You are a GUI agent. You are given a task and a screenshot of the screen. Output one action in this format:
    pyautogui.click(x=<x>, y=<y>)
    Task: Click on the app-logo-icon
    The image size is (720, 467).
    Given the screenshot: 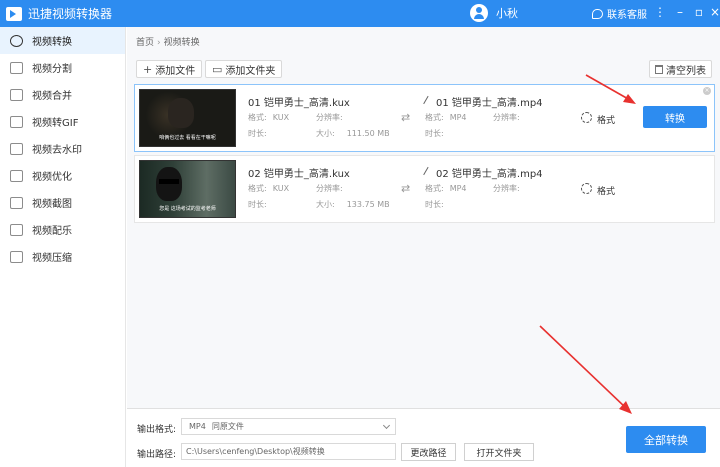 What is the action you would take?
    pyautogui.click(x=14, y=13)
    